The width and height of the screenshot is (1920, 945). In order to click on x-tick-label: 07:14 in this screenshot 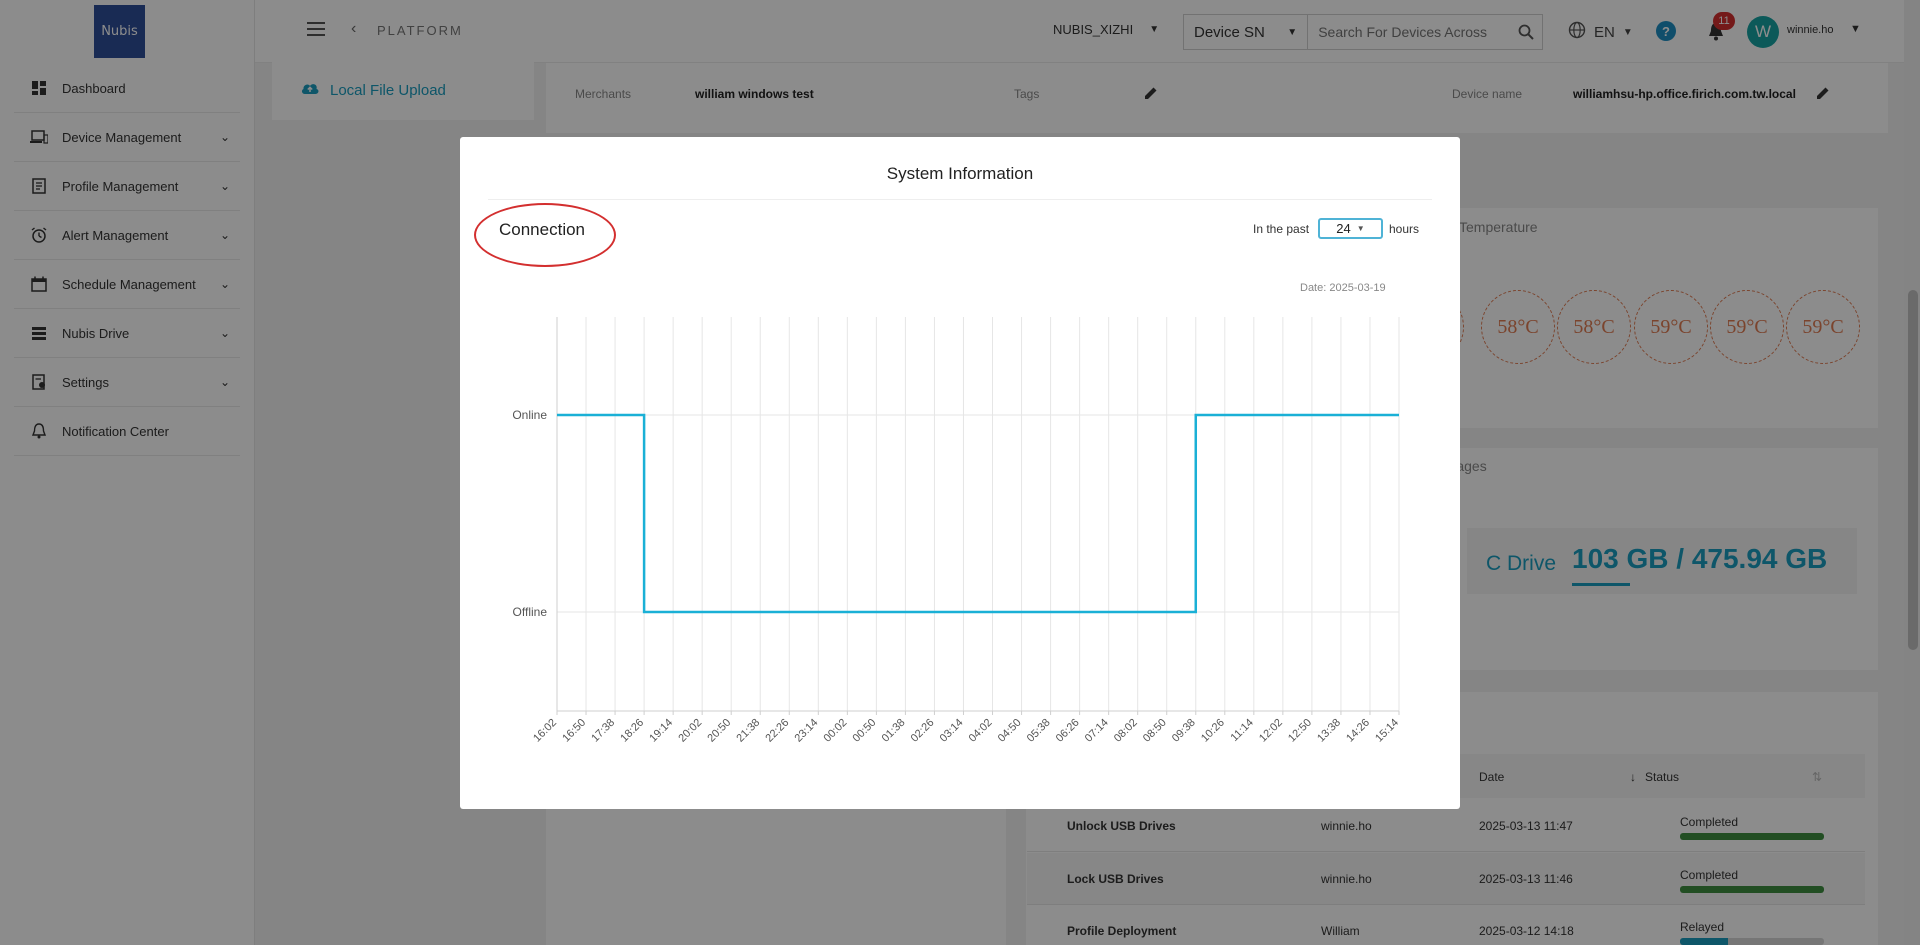, I will do `click(1097, 731)`.